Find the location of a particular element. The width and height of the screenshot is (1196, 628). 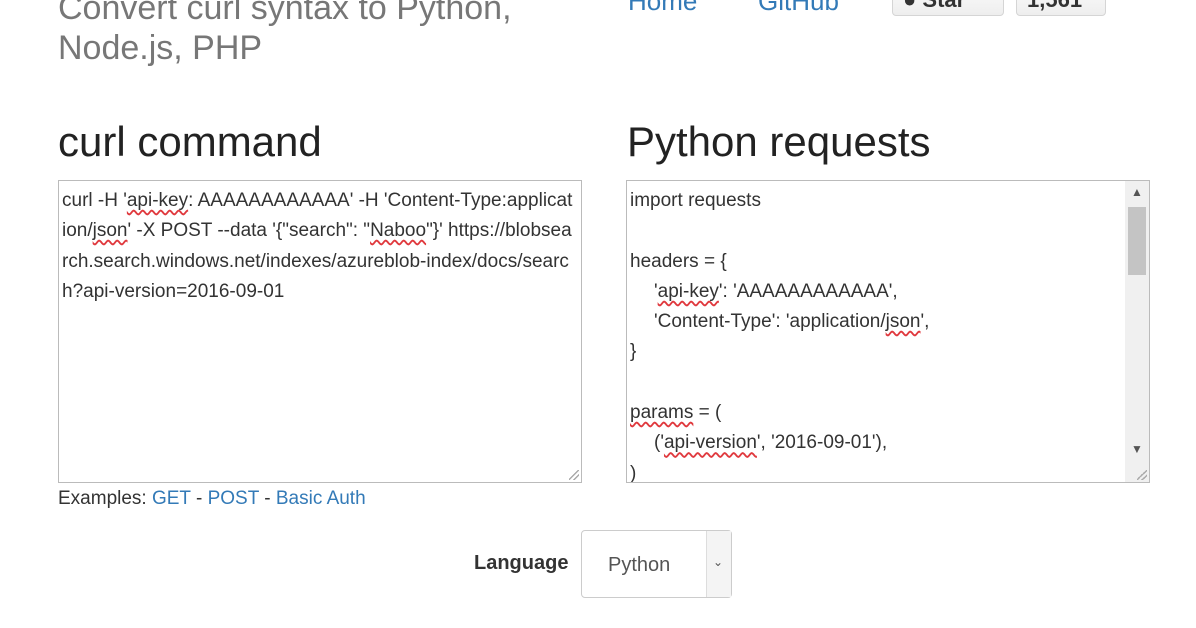

curl-command-title: curl command is located at coordinates (190, 141).